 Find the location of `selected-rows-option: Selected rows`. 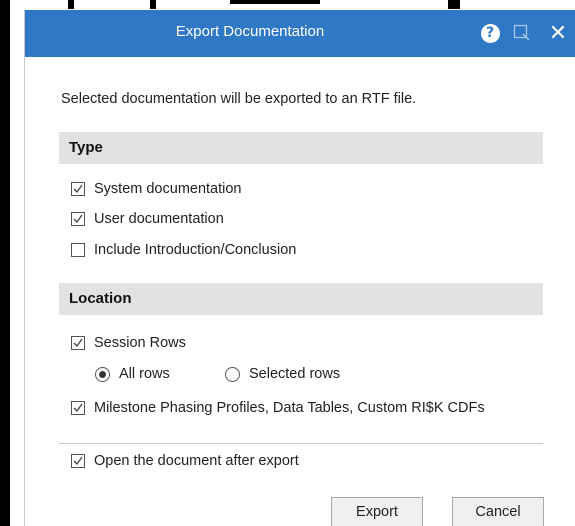

selected-rows-option: Selected rows is located at coordinates (282, 374).